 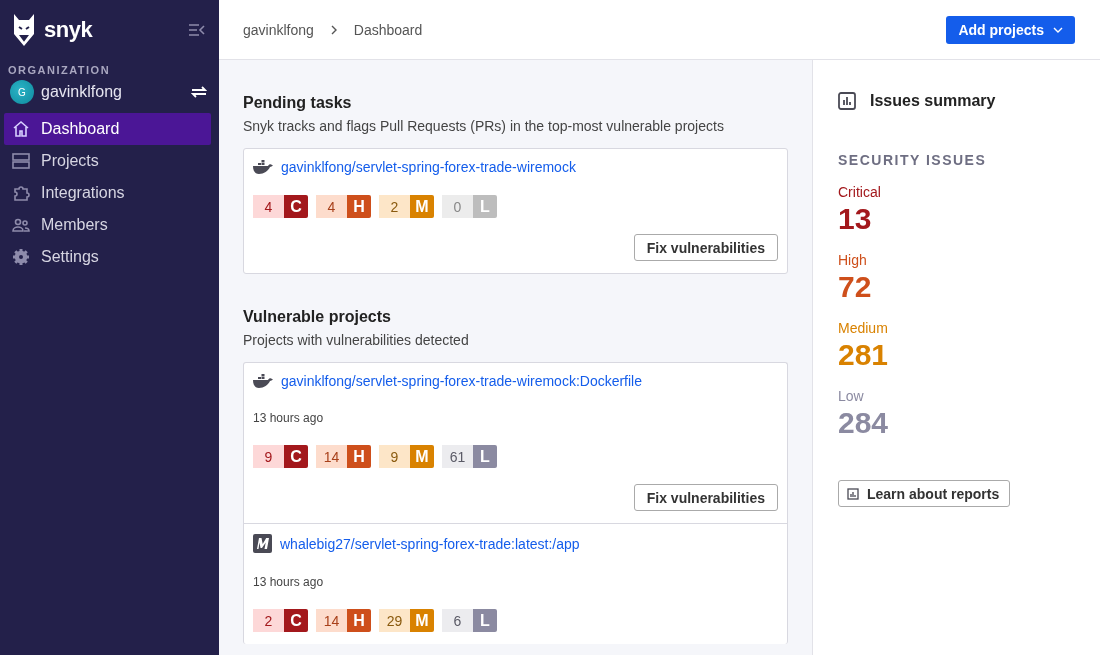 What do you see at coordinates (68, 30) in the screenshot?
I see `brand-name: snyk` at bounding box center [68, 30].